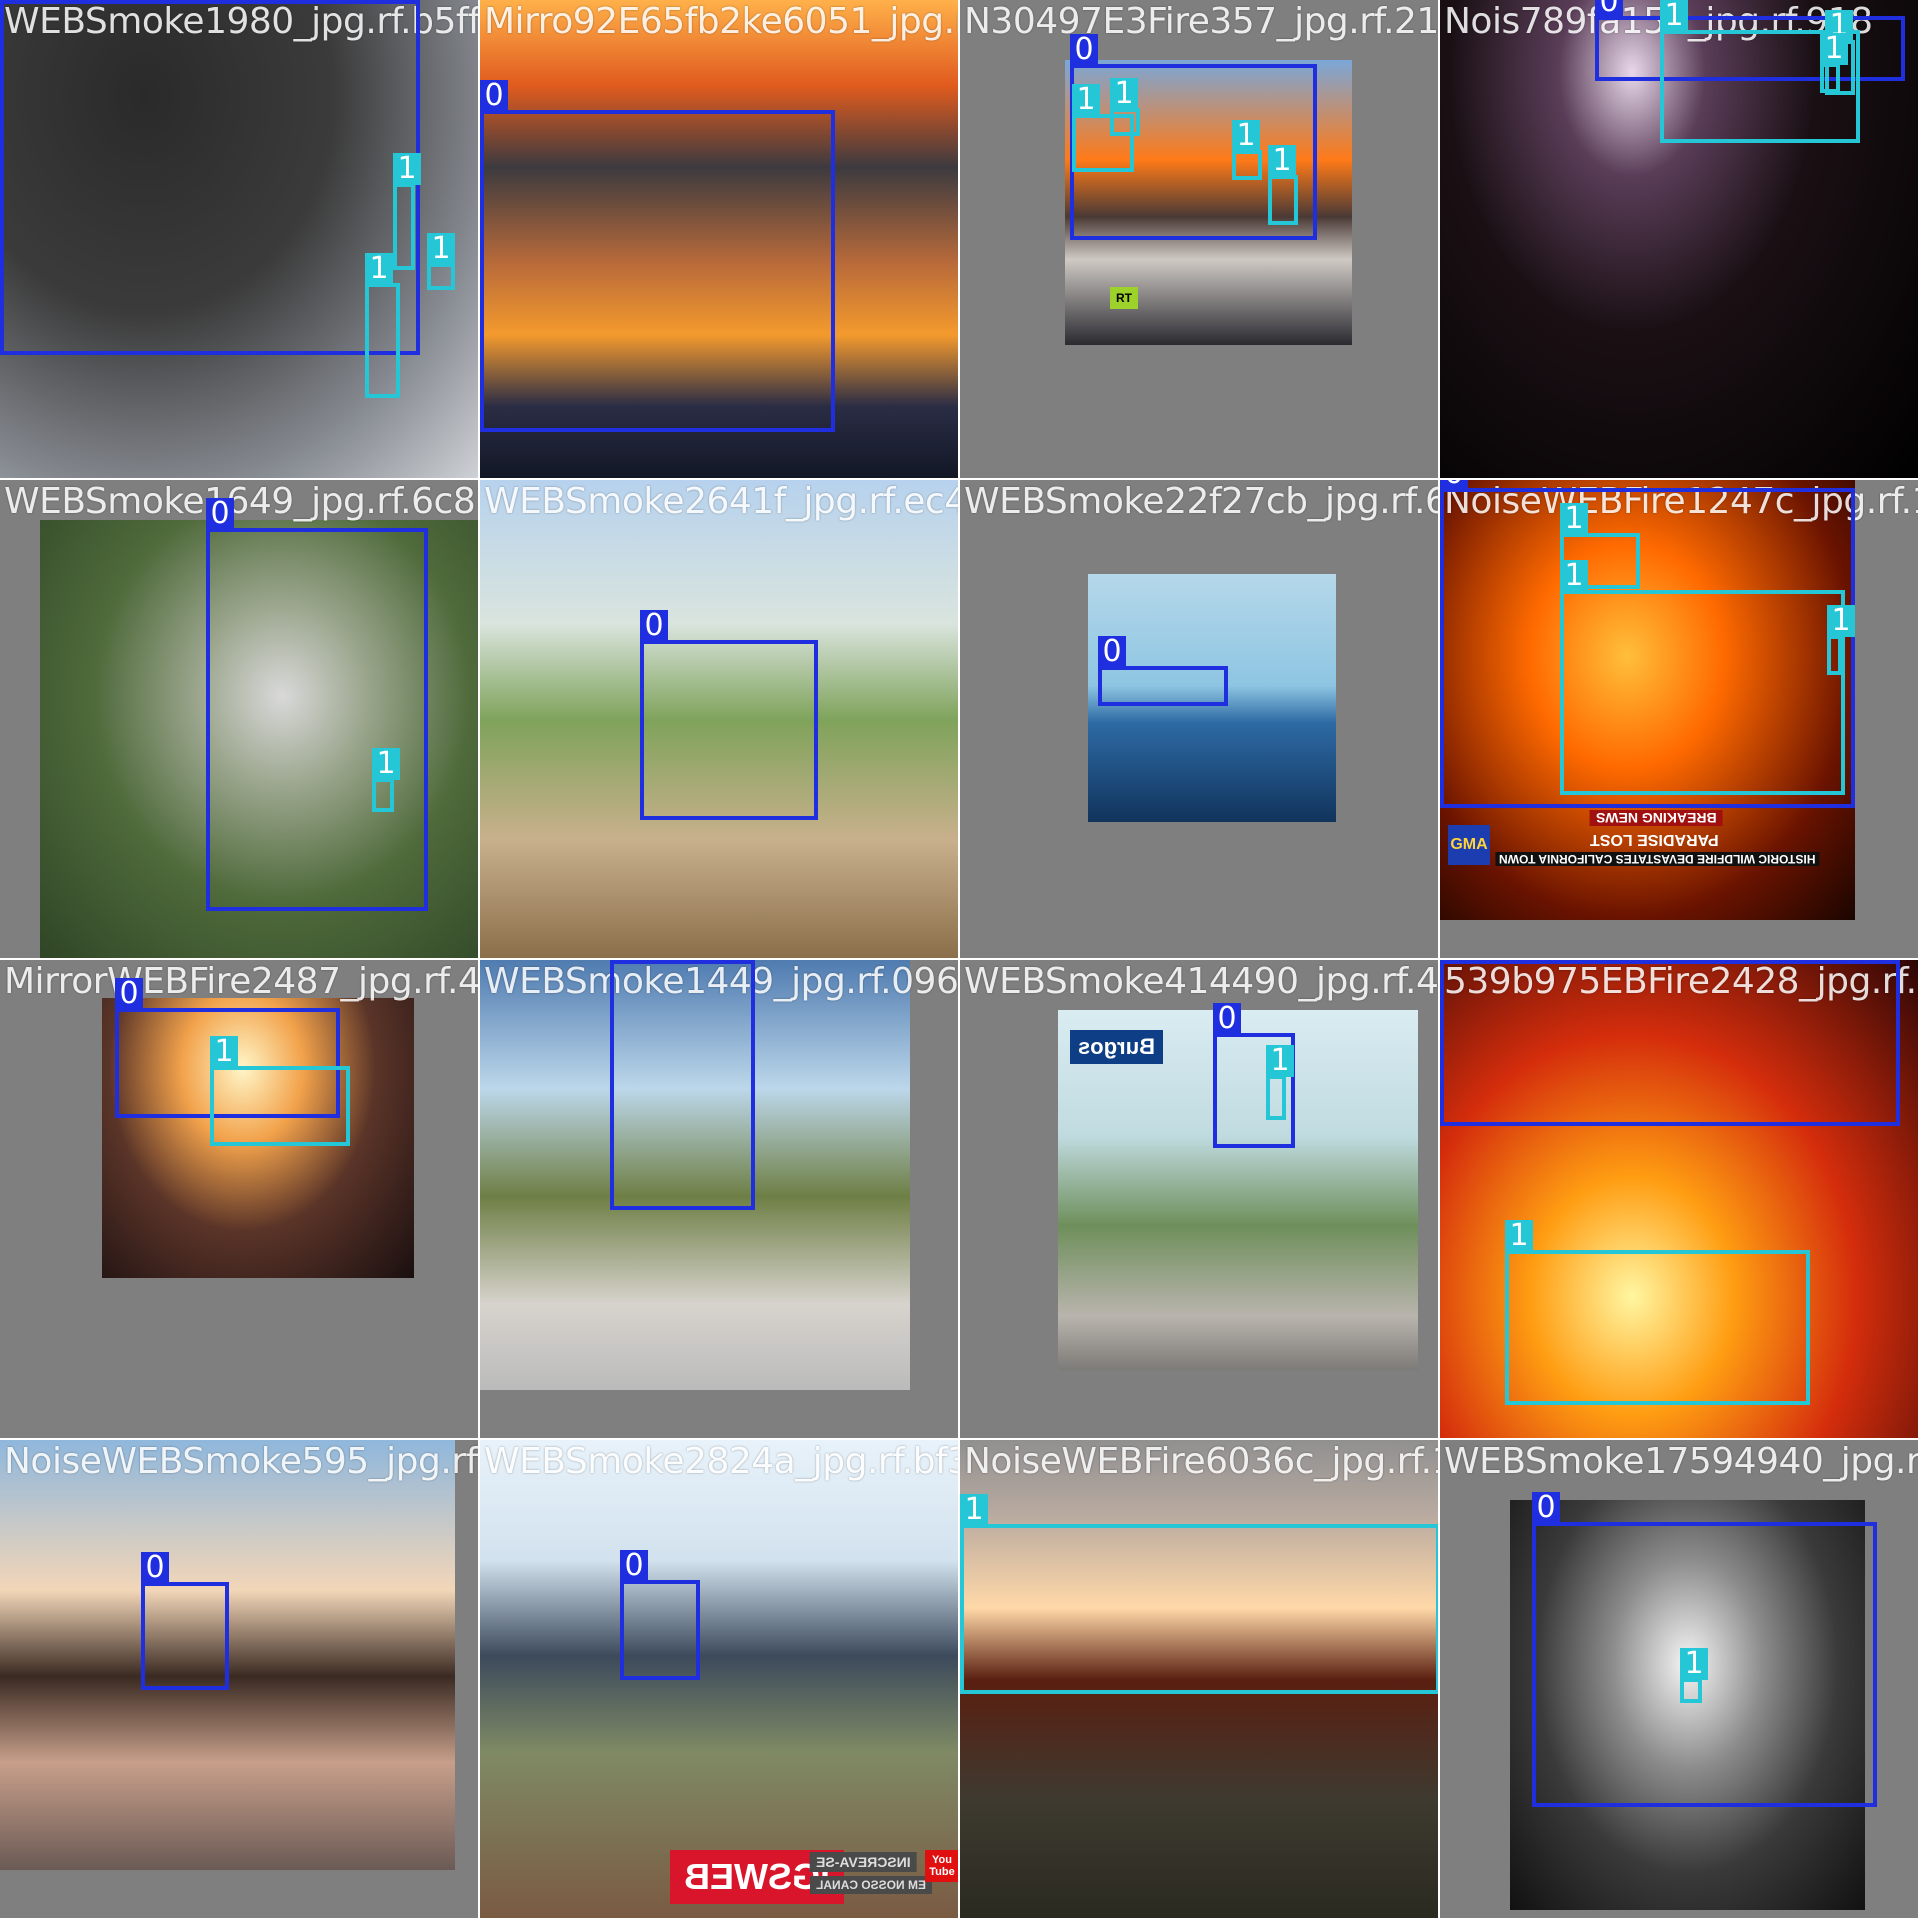  What do you see at coordinates (1202, 501) in the screenshot?
I see `filename-label: WEBSmoke22f27cb_jpg.rf.613` at bounding box center [1202, 501].